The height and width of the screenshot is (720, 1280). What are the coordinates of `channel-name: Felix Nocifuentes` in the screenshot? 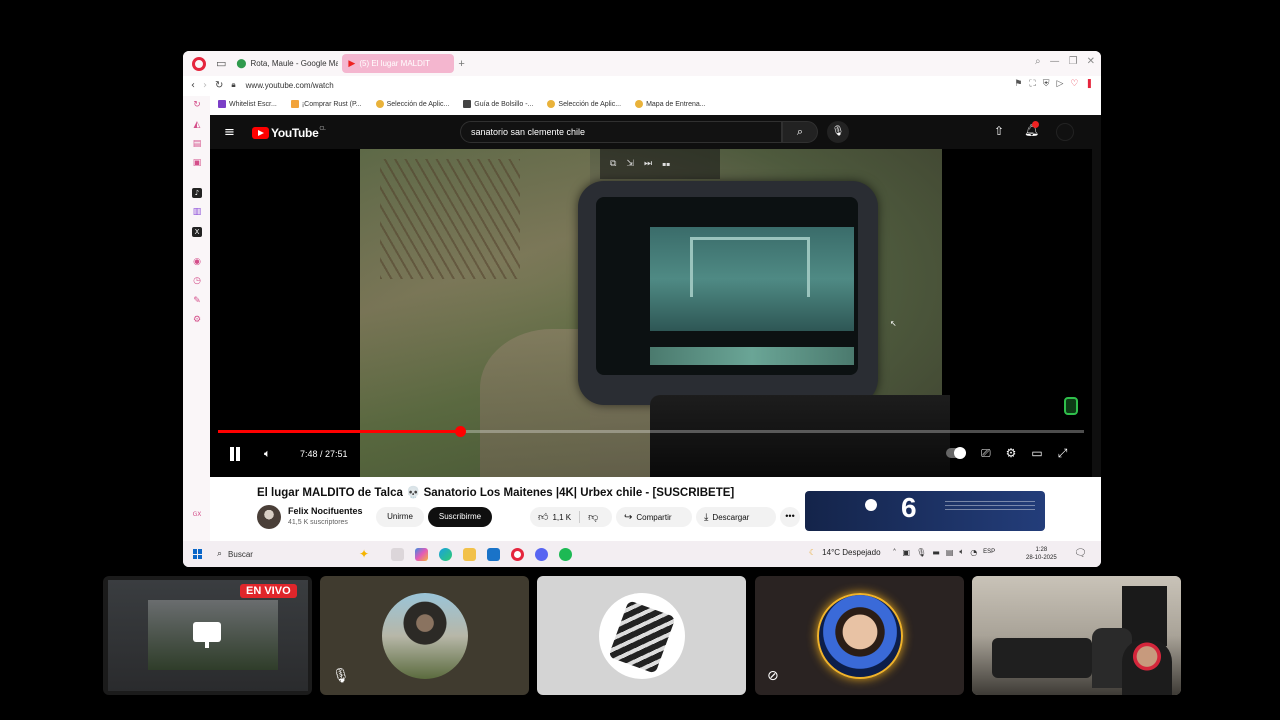 It's located at (325, 511).